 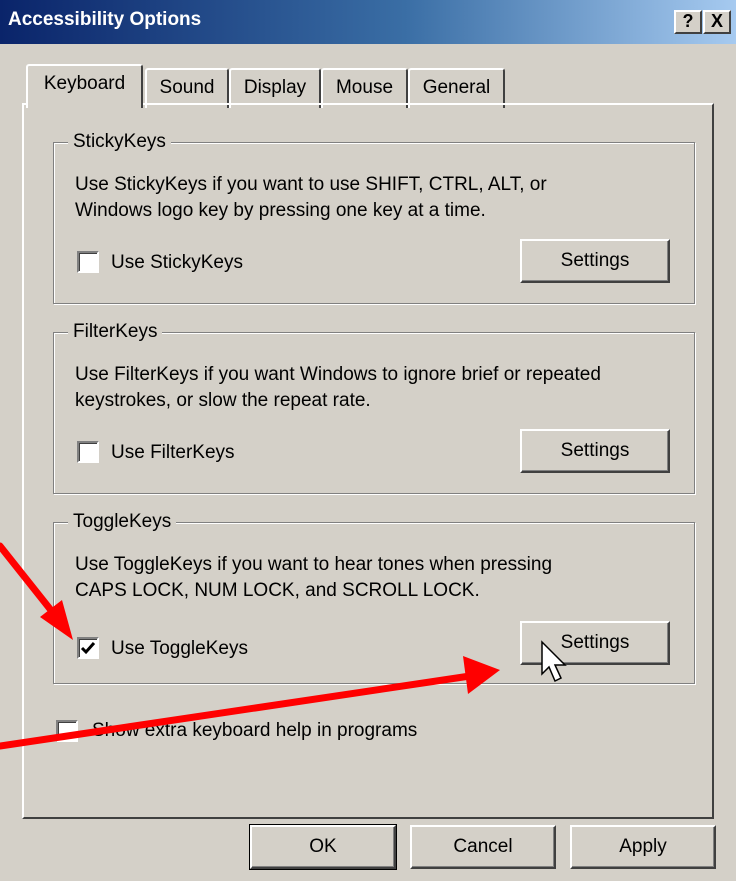 What do you see at coordinates (643, 847) in the screenshot?
I see `apply-button: Apply` at bounding box center [643, 847].